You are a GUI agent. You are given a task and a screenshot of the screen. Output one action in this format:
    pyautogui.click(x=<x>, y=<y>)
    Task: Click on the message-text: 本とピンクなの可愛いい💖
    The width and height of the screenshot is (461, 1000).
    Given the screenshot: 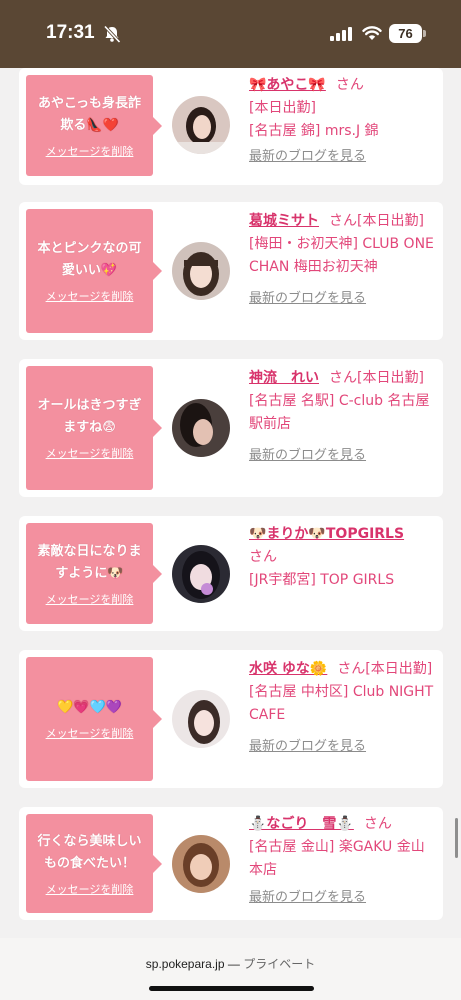 What is the action you would take?
    pyautogui.click(x=89, y=259)
    